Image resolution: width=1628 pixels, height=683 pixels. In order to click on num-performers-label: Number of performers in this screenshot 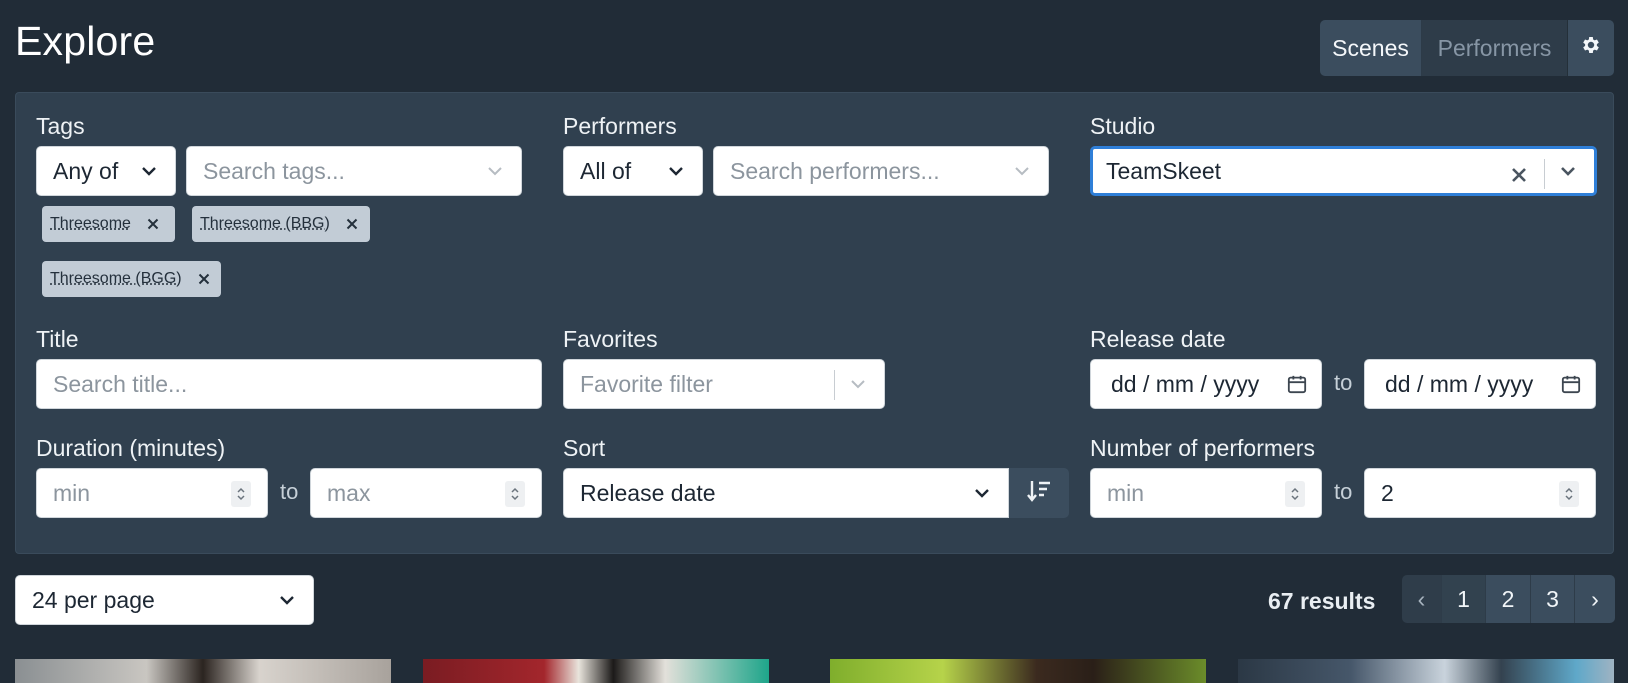, I will do `click(1202, 448)`.